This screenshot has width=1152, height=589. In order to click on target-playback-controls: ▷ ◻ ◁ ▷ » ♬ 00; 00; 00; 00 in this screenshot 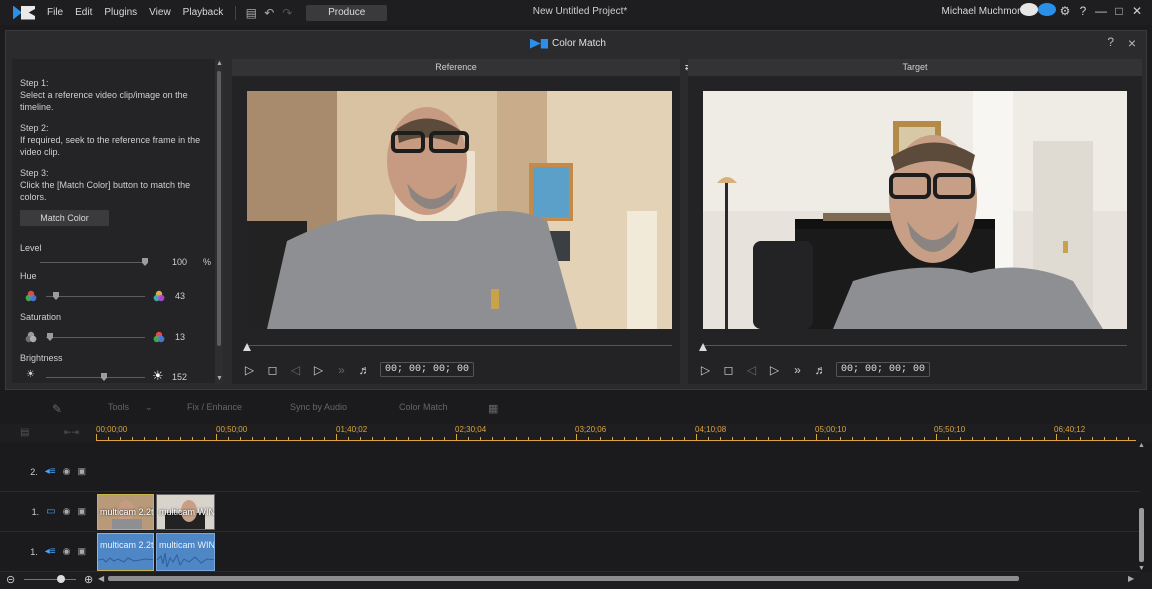, I will do `click(812, 369)`.